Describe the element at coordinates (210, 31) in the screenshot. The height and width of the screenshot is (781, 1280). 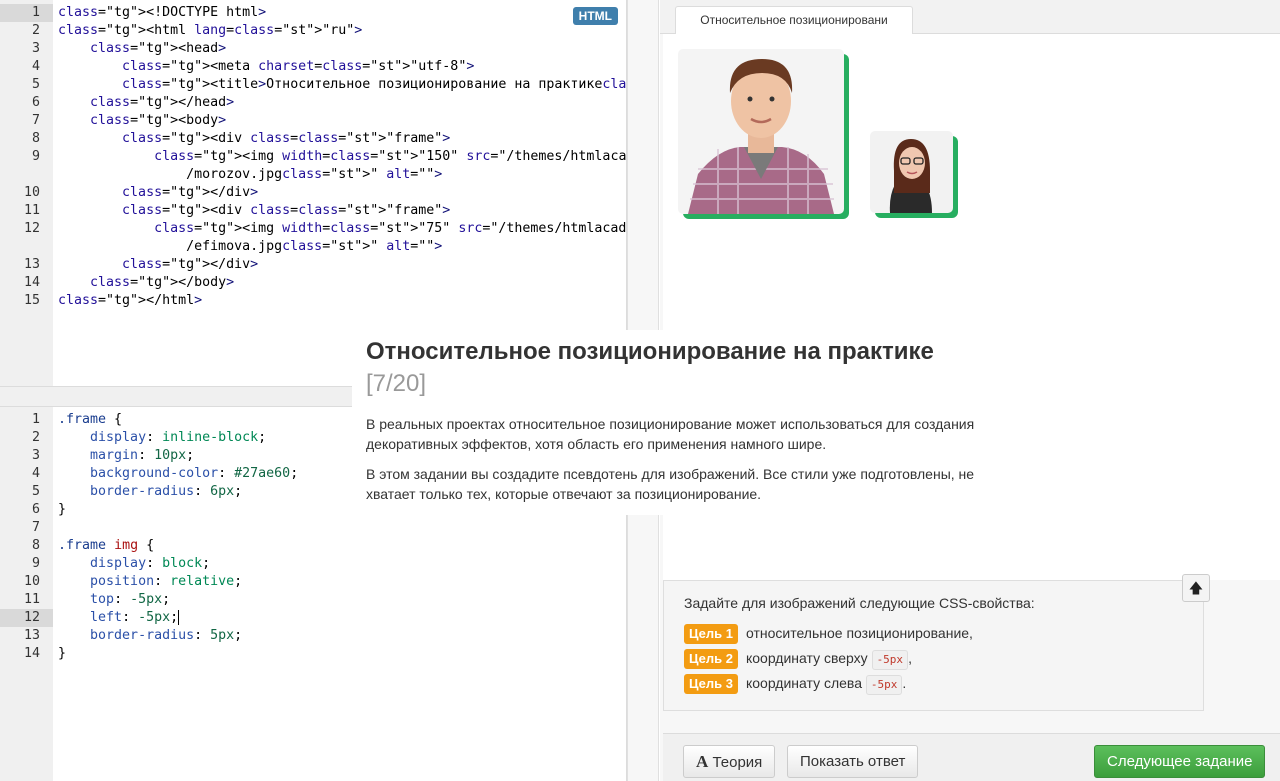
I see `line-code: class="tg"><html lang=class="st">"ru">` at that location.